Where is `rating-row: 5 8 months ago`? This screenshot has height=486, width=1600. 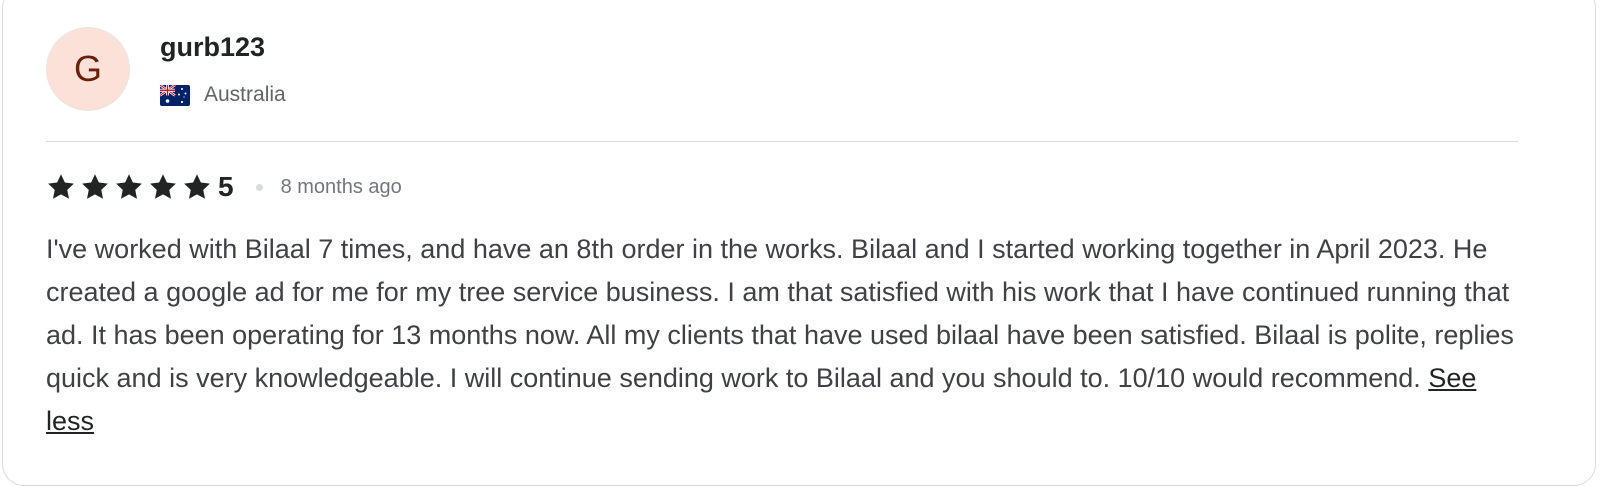 rating-row: 5 8 months ago is located at coordinates (224, 187).